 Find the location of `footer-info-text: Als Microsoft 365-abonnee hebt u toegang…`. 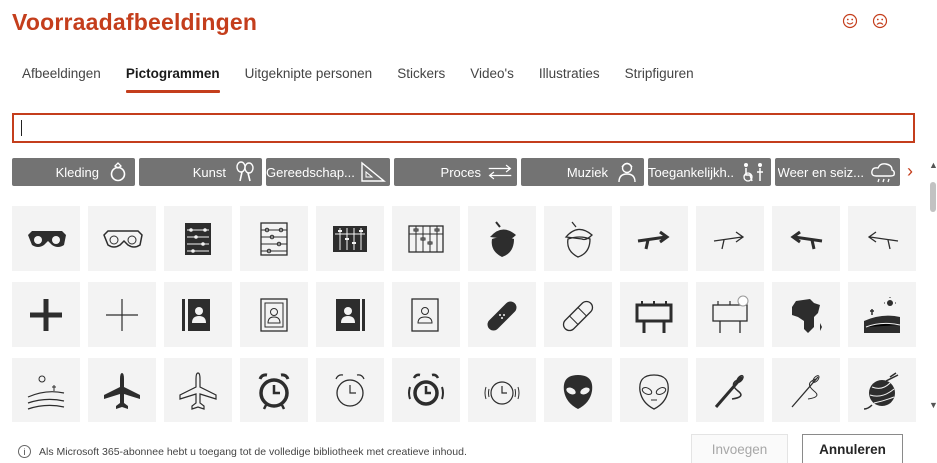

footer-info-text: Als Microsoft 365-abonnee hebt u toegang… is located at coordinates (253, 451).